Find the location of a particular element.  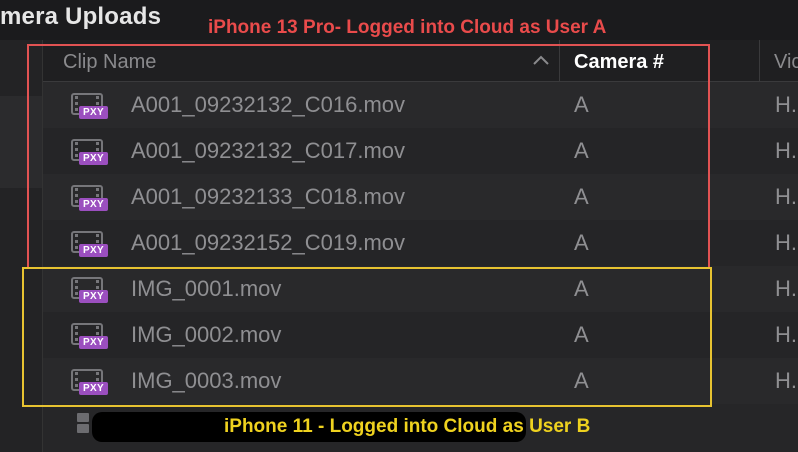

clip-icon is located at coordinates (83, 423).